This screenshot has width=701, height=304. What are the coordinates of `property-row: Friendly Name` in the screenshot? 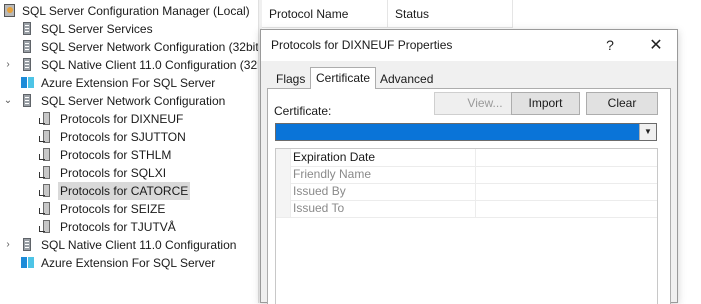 It's located at (466, 175).